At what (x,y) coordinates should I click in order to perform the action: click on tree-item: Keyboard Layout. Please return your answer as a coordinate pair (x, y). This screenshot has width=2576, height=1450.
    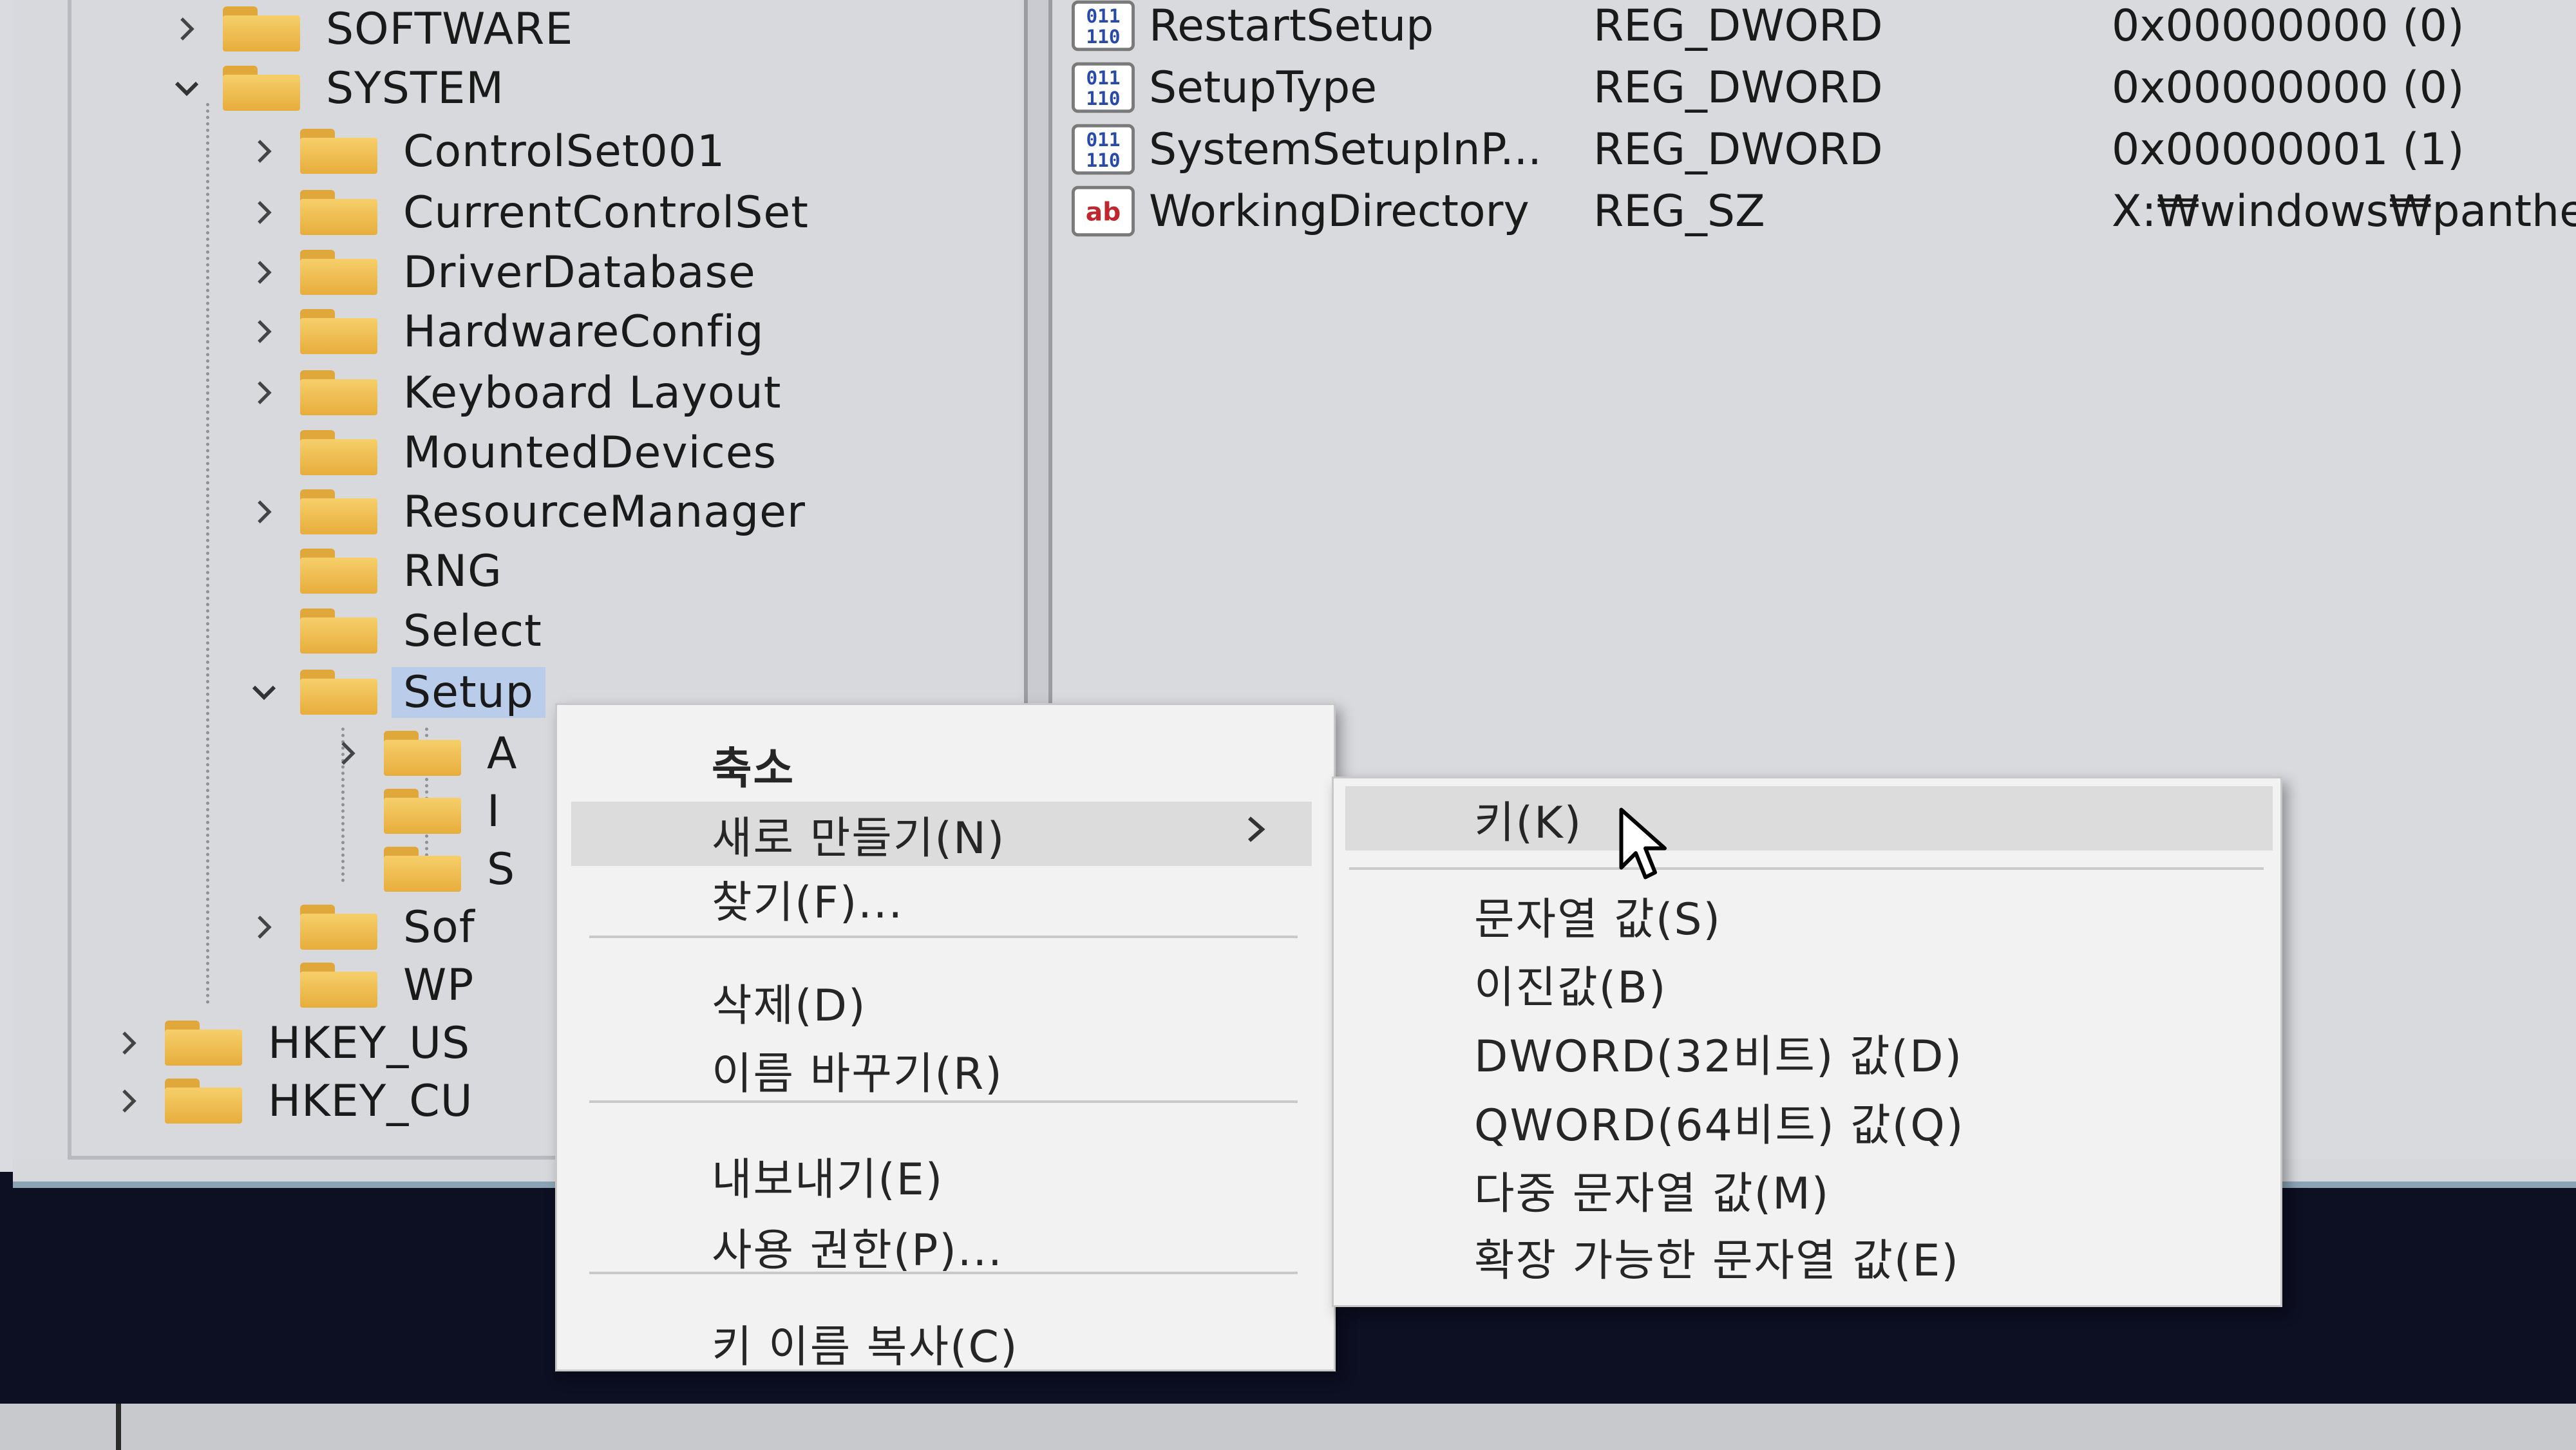
    Looking at the image, I should click on (513, 393).